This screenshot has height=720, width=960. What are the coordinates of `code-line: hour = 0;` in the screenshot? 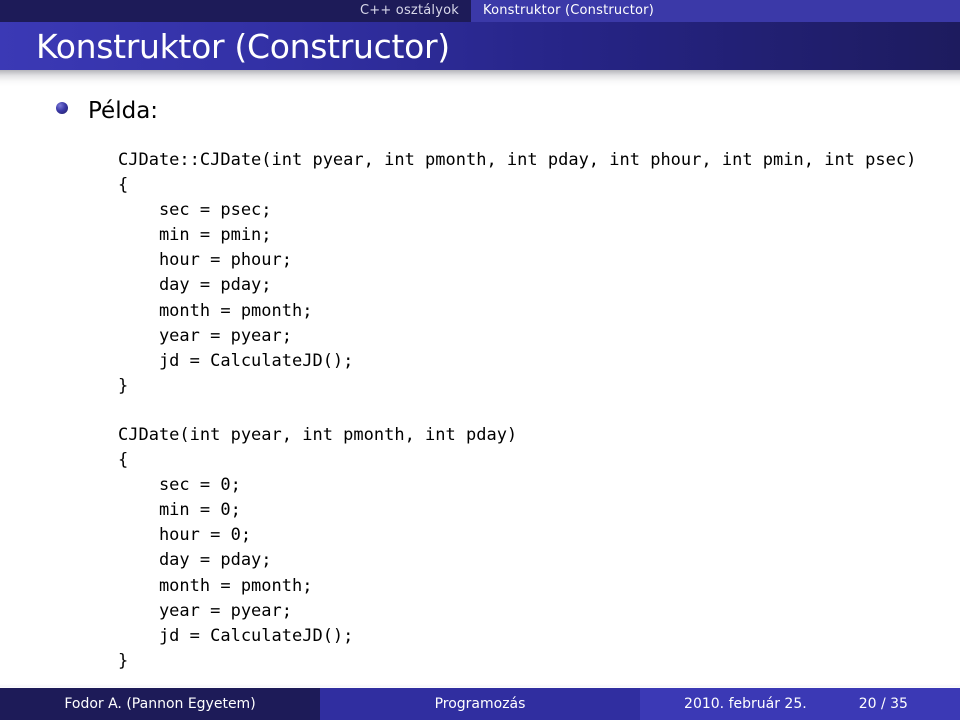 It's located at (185, 535).